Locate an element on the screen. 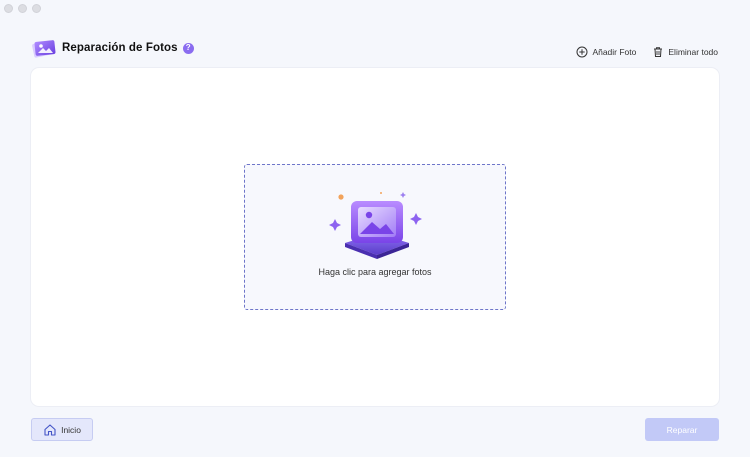 This screenshot has width=750, height=457. app-title-group: Reparación de Fotos ? is located at coordinates (112, 48).